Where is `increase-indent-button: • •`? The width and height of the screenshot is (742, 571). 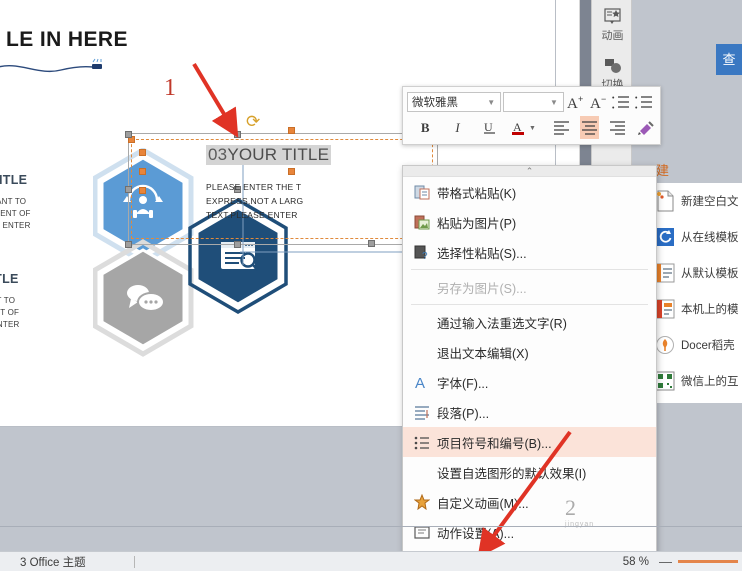
increase-indent-button: • • is located at coordinates (645, 102).